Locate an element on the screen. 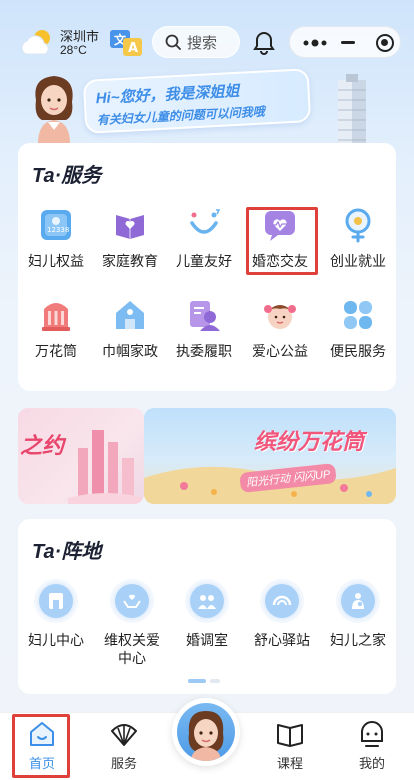 This screenshot has width=414, height=780. child-friendly-icon is located at coordinates (205, 221).